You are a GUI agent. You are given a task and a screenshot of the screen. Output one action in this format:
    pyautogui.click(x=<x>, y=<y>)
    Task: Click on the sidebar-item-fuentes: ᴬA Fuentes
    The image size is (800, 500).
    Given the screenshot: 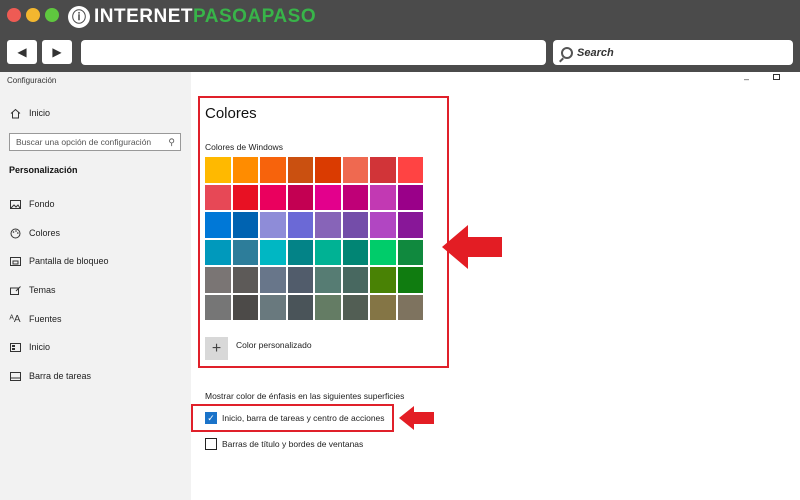 What is the action you would take?
    pyautogui.click(x=35, y=319)
    